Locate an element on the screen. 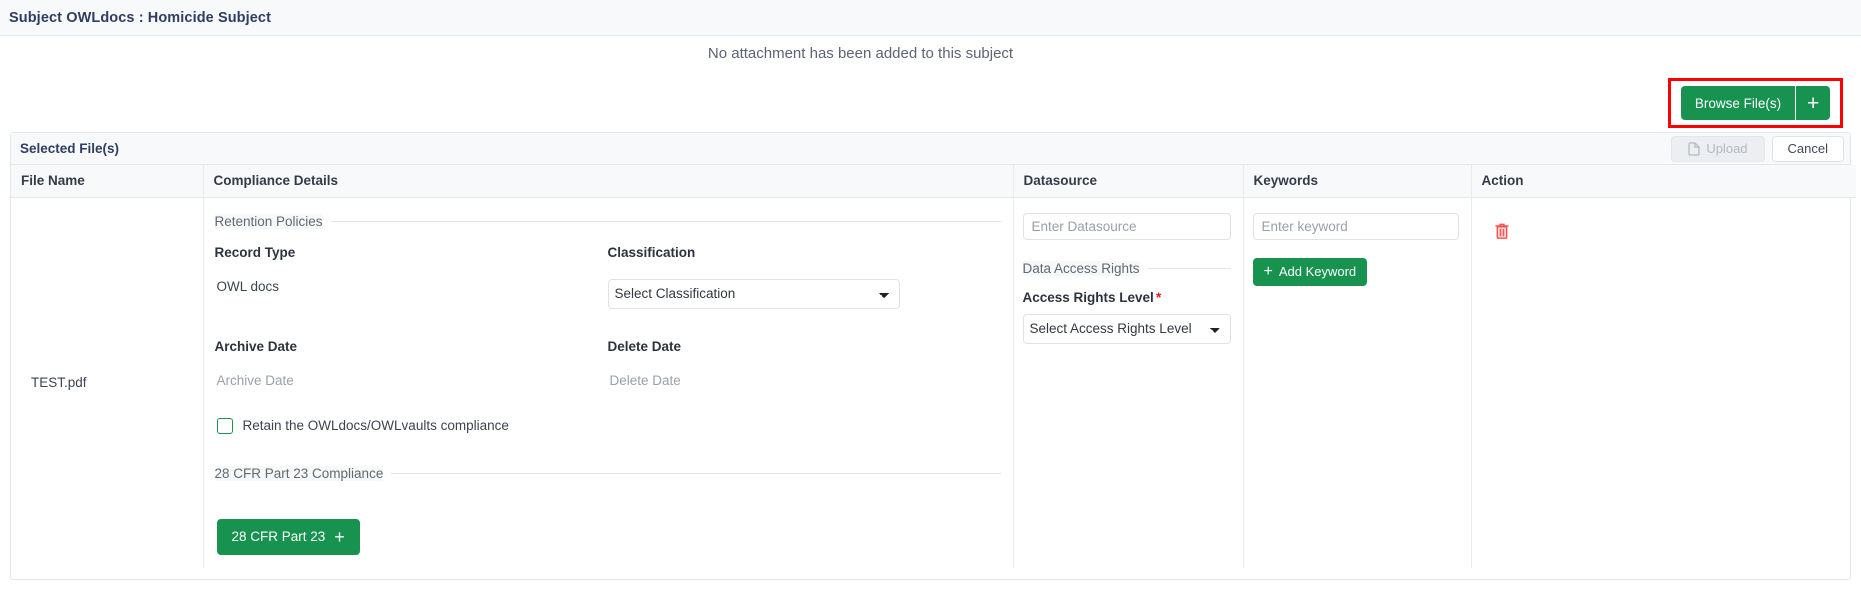 This screenshot has width=1861, height=601. file-icon is located at coordinates (1694, 148).